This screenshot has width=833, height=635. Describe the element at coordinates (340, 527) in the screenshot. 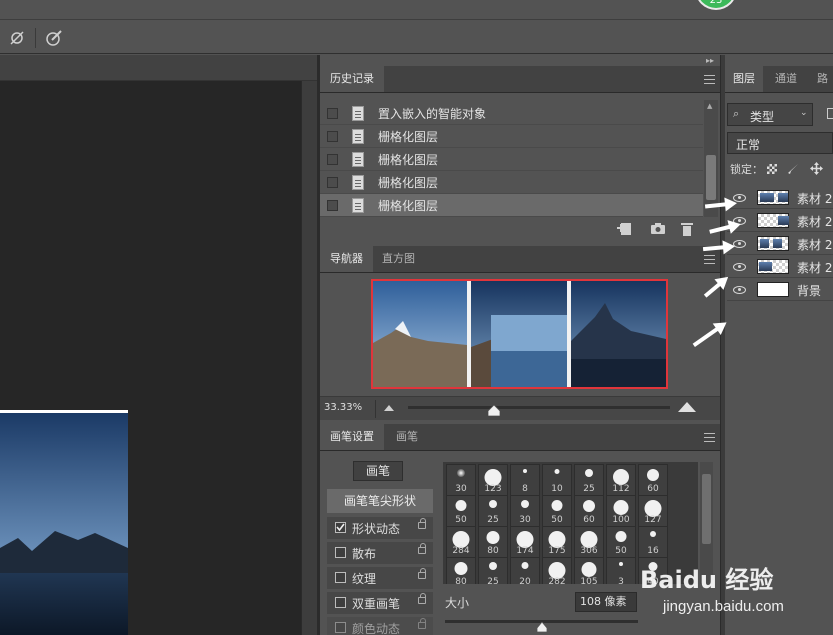

I see `shape-dynamics-checkbox` at that location.